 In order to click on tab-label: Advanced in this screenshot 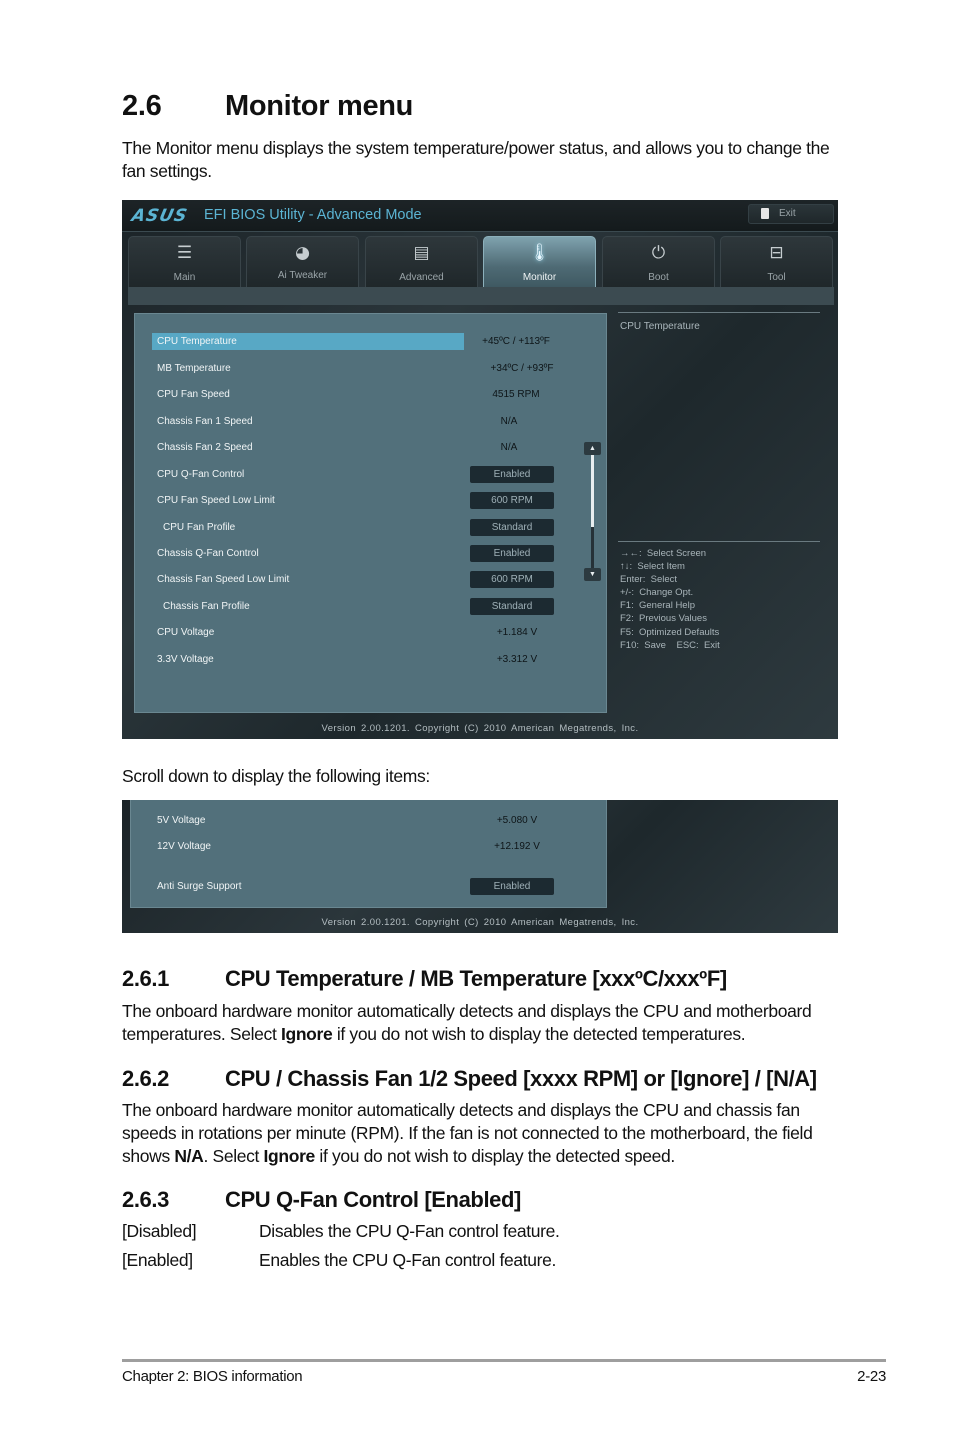, I will do `click(421, 277)`.